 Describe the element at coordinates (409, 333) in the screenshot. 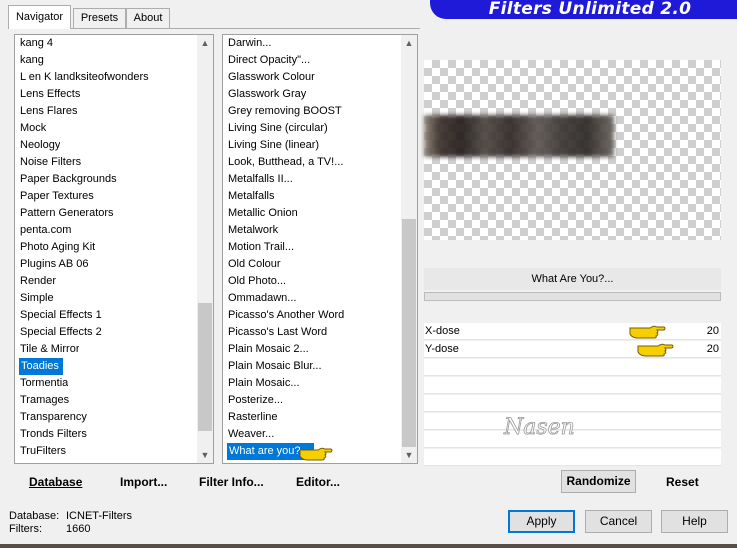

I see `filter-scroll-thumb` at that location.